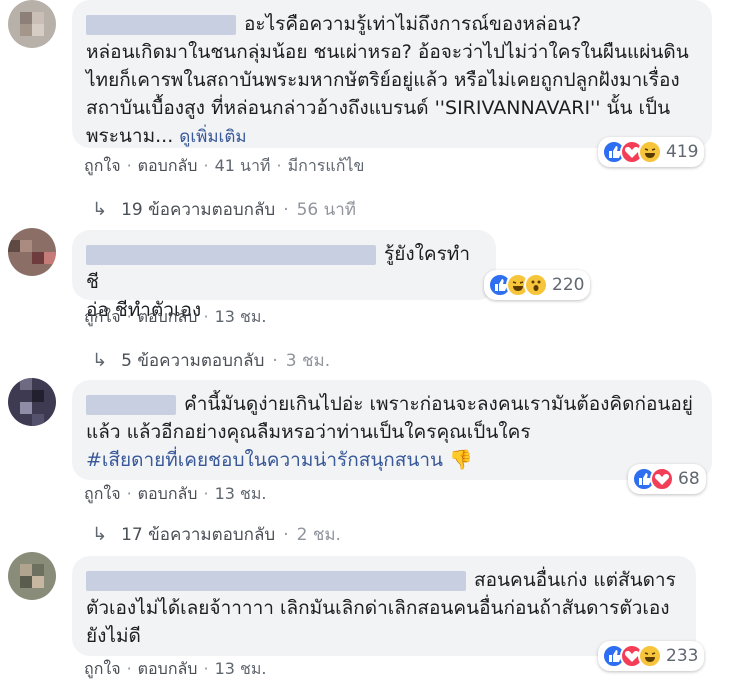  I want to click on replies-count-label: 19 ข้อความตอบกลับ, so click(198, 209).